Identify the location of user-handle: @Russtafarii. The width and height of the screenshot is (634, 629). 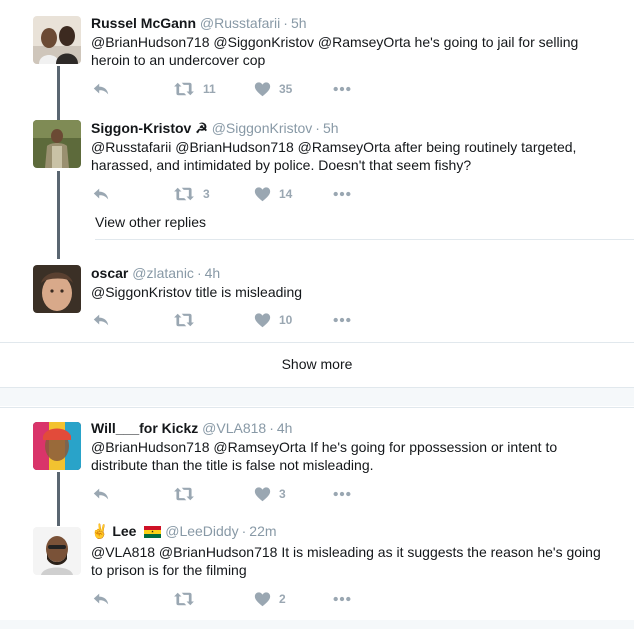
(240, 23).